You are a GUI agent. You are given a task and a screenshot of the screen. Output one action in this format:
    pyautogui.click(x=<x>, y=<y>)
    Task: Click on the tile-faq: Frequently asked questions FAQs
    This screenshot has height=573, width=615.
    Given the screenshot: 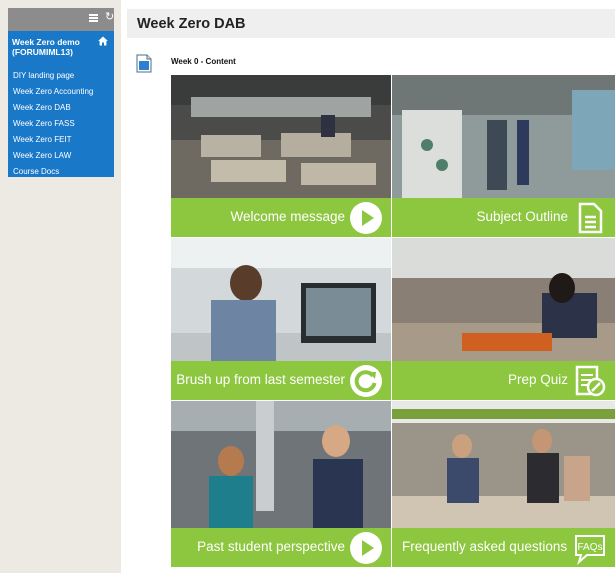 What is the action you would take?
    pyautogui.click(x=503, y=484)
    